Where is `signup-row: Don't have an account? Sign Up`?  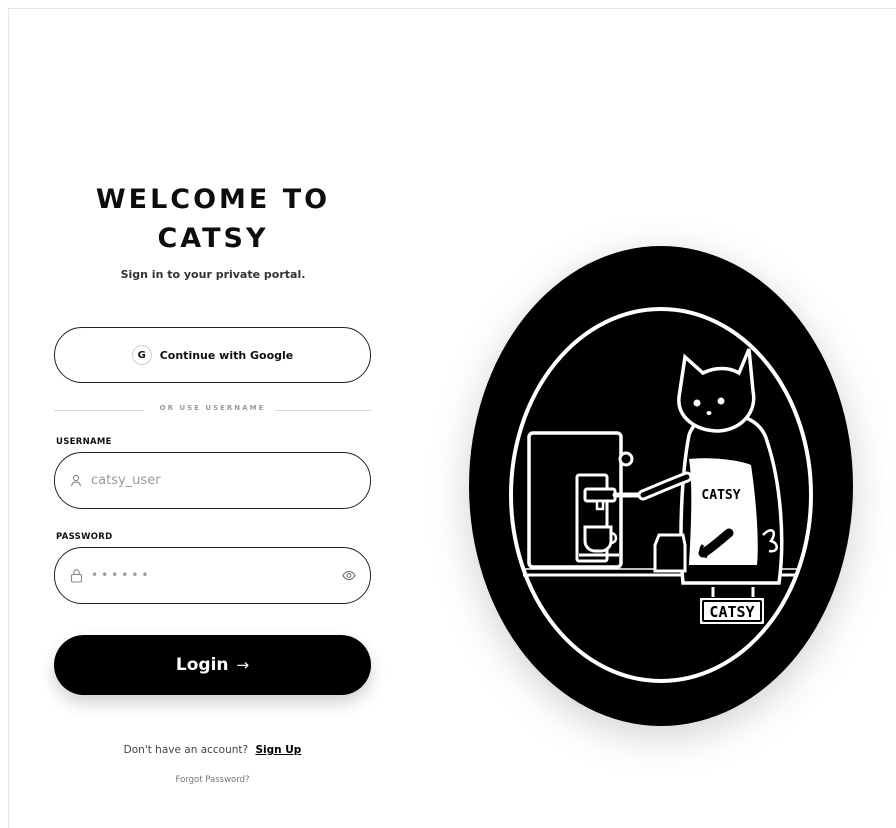
signup-row: Don't have an account? Sign Up is located at coordinates (212, 750).